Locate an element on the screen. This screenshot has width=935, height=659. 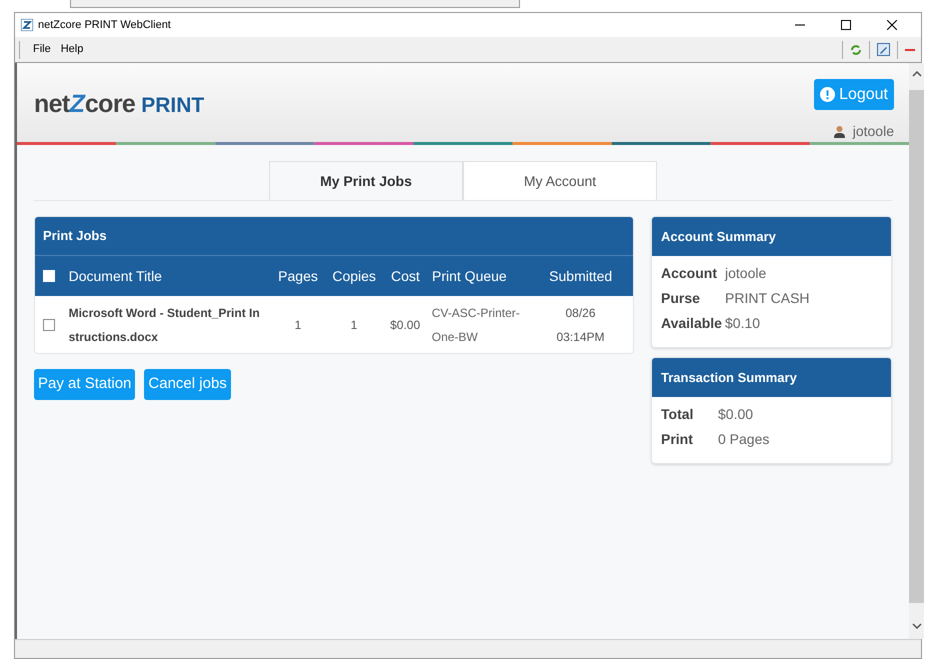
window-title: netZcore PRINT WebClient is located at coordinates (104, 25).